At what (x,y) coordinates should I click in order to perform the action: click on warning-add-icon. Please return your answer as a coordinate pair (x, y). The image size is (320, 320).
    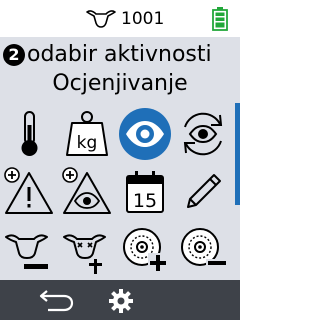
    Looking at the image, I should click on (28, 190).